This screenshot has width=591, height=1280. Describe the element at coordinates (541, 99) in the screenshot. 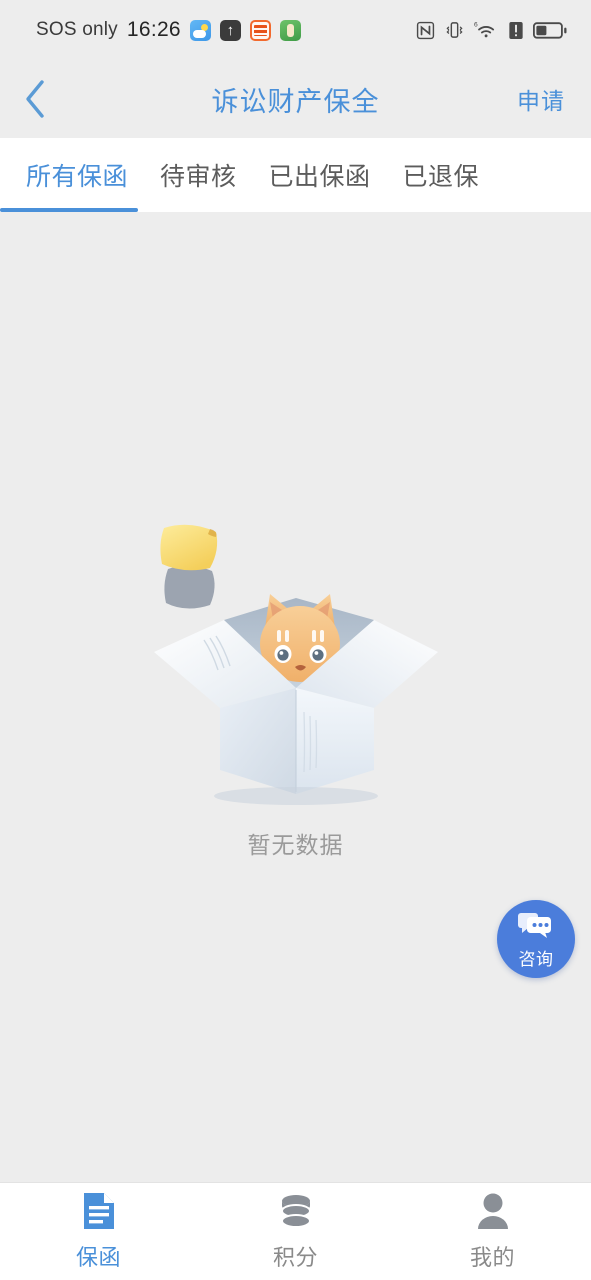

I see `apply-button: 申请` at that location.